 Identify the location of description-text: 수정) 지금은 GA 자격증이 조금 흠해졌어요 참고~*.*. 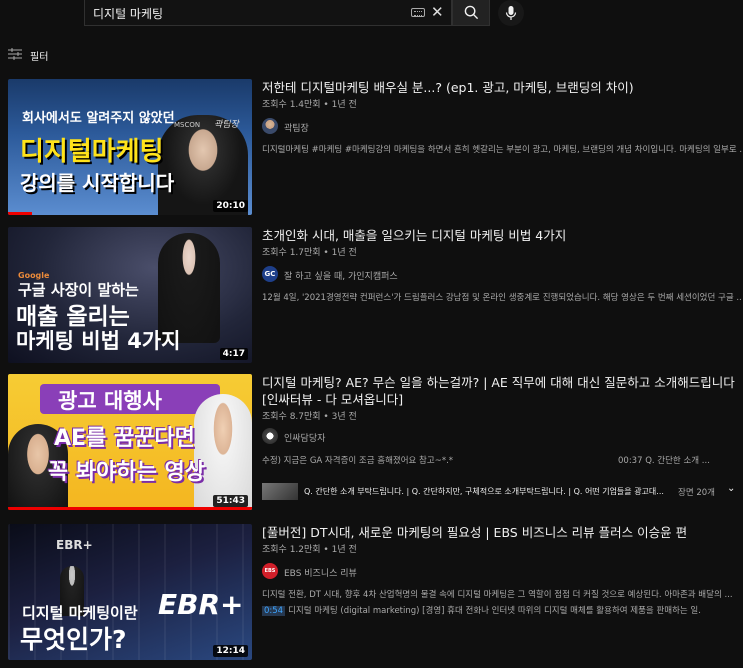
(358, 461).